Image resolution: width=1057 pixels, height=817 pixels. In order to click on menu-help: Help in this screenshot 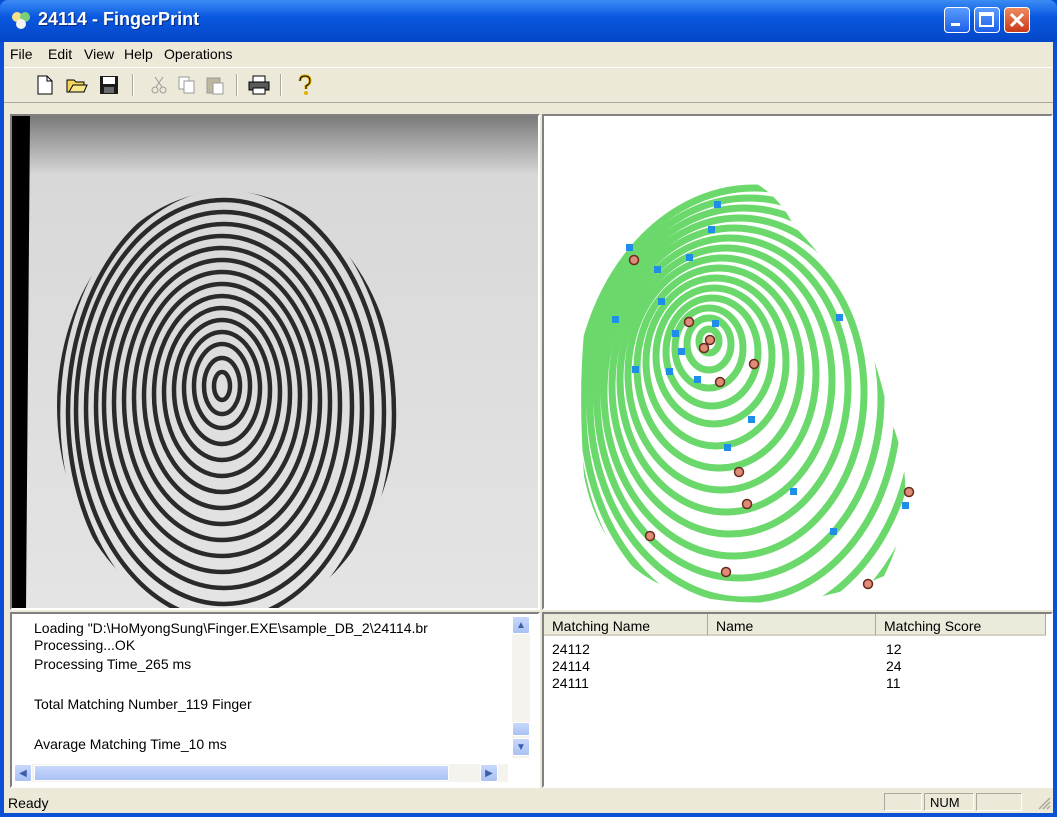, I will do `click(138, 54)`.